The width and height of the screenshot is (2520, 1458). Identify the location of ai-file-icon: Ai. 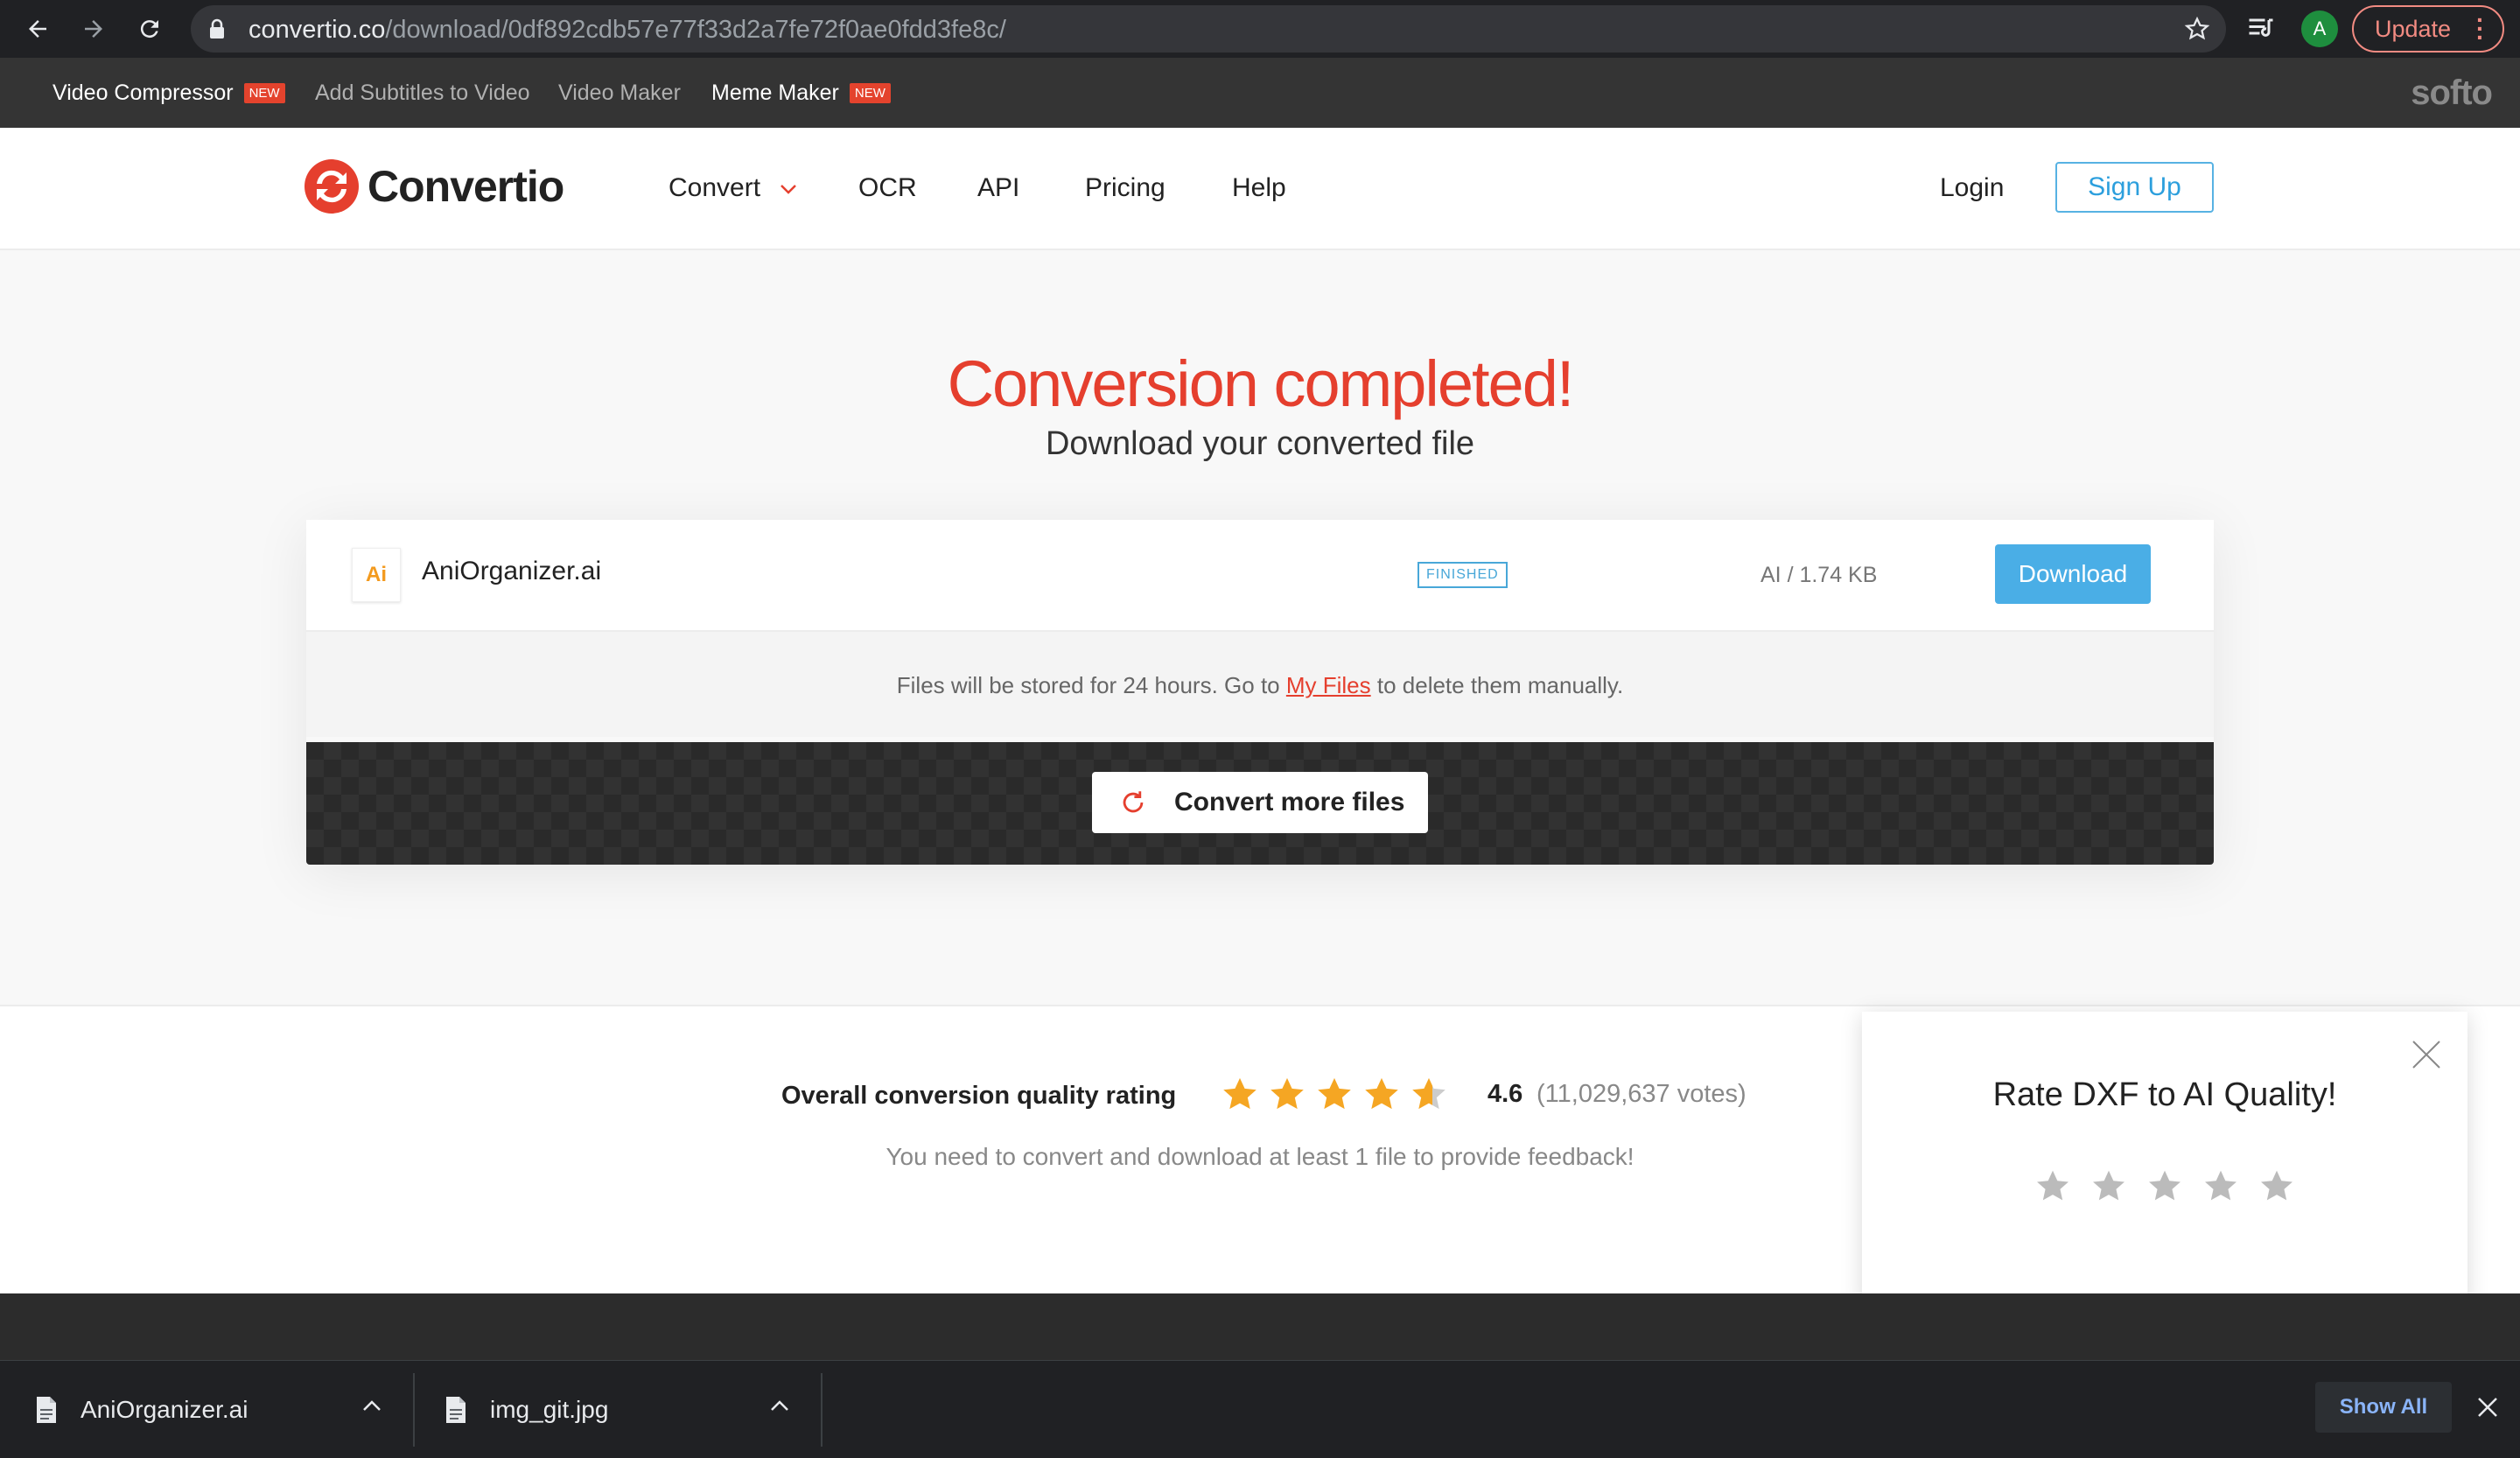
(376, 575).